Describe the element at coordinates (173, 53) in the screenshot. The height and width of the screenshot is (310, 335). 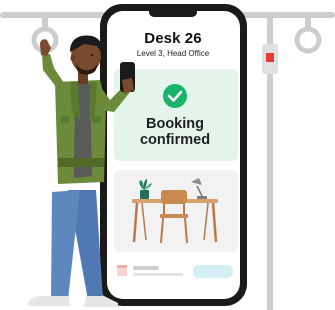
I see `desk-location: Level 3, Head Office` at that location.